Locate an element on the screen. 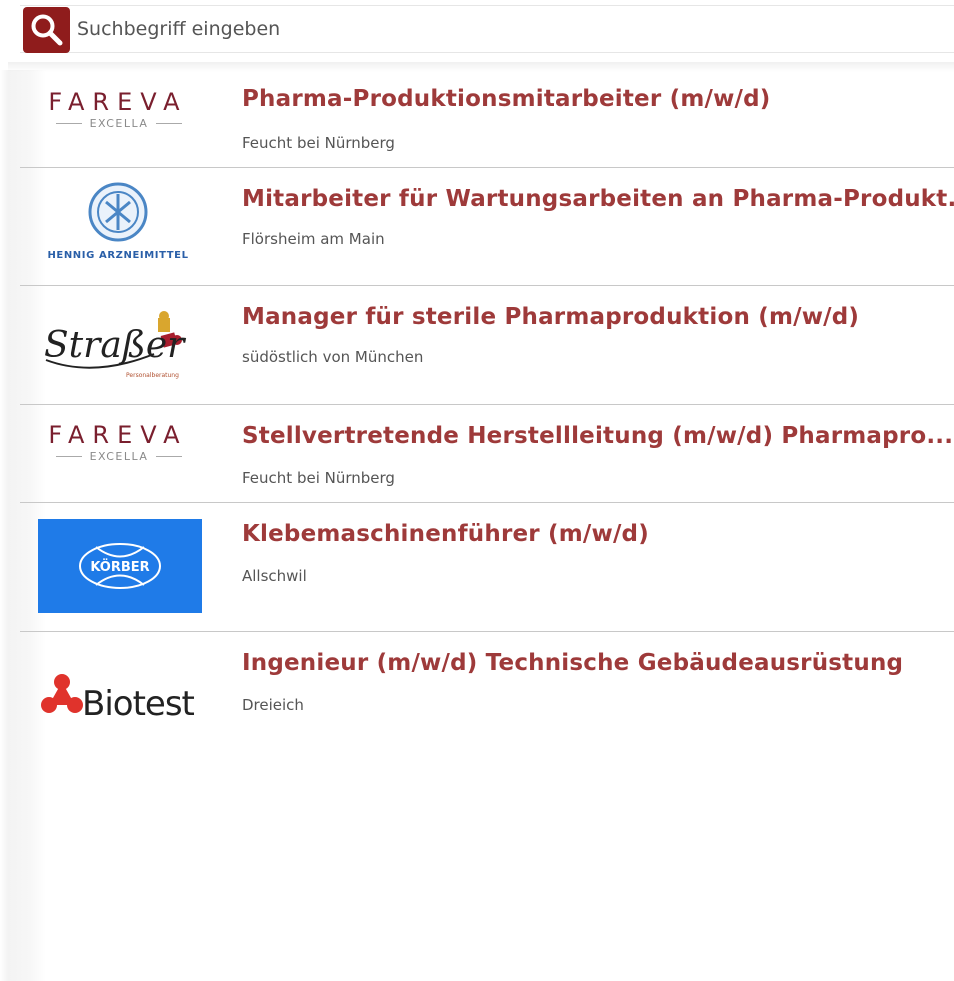 Image resolution: width=954 pixels, height=981 pixels. koerber-mark-icon: KÖRBER is located at coordinates (120, 566).